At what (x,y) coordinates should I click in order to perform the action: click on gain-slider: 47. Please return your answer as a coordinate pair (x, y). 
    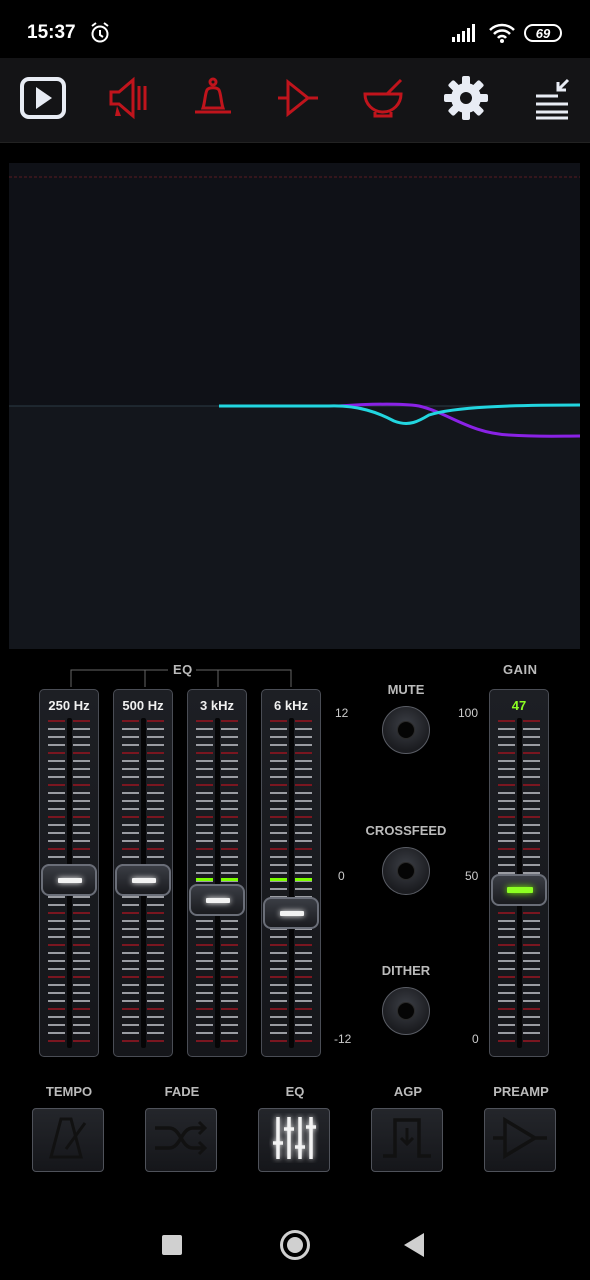
    Looking at the image, I should click on (519, 873).